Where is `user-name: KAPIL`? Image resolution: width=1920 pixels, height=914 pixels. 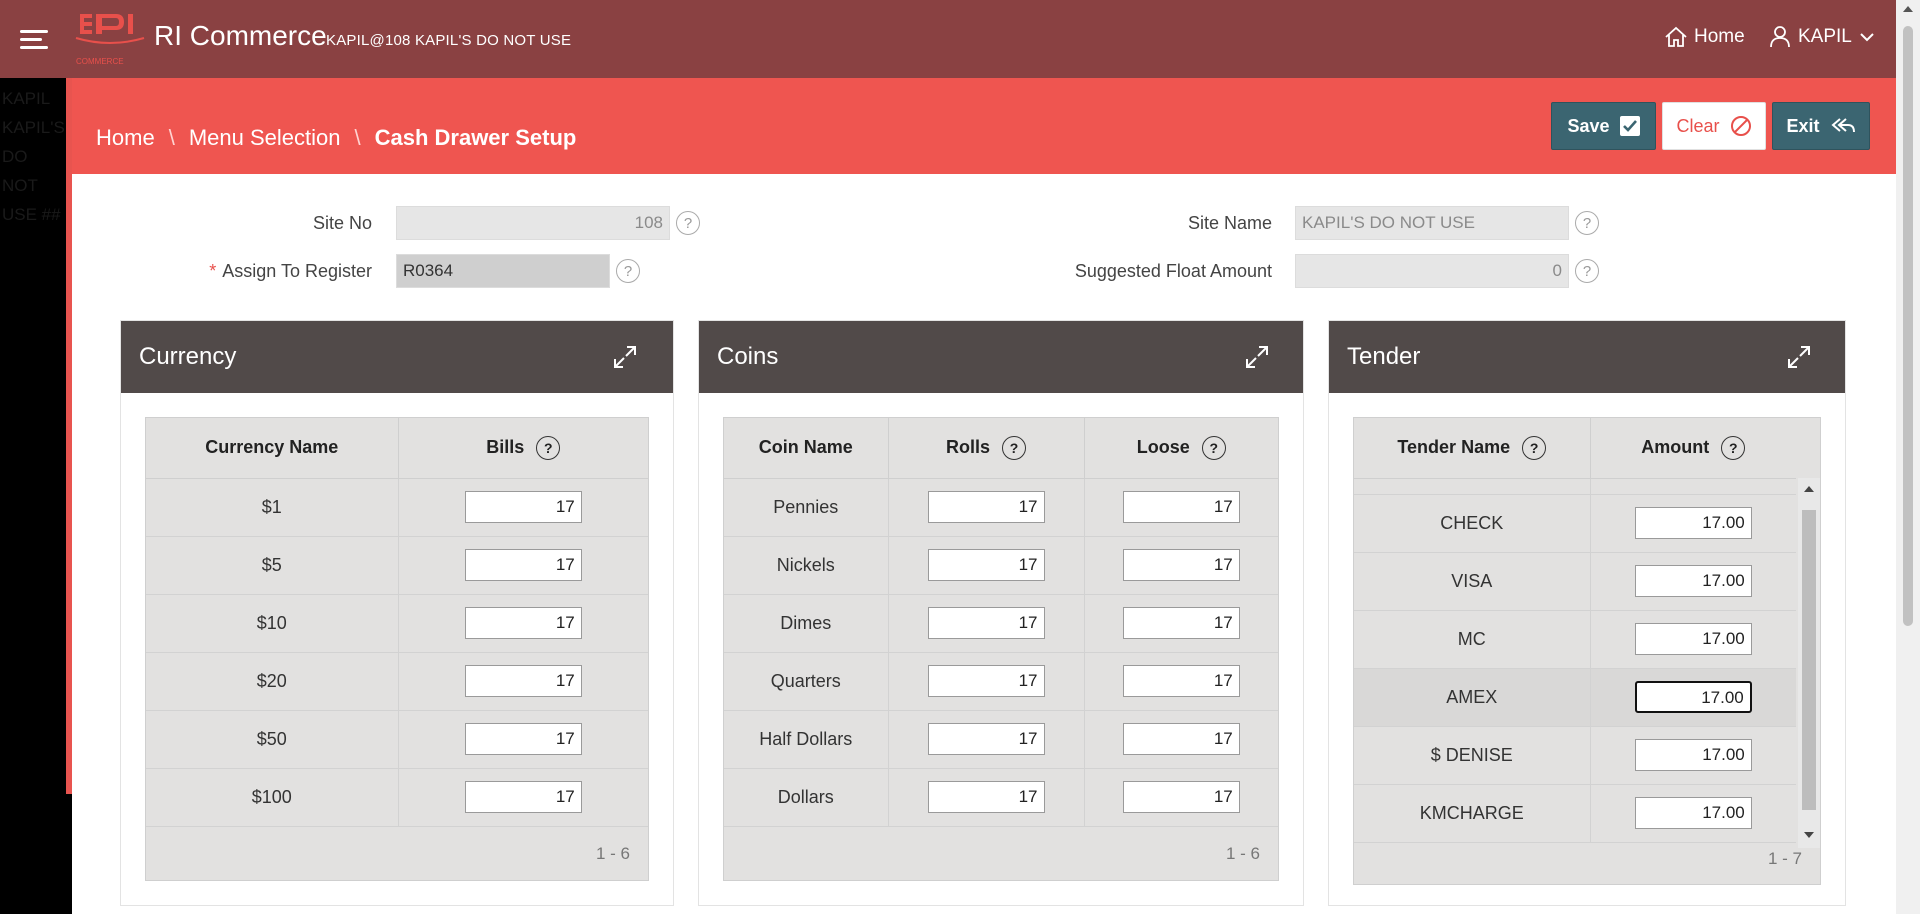
user-name: KAPIL is located at coordinates (1825, 36).